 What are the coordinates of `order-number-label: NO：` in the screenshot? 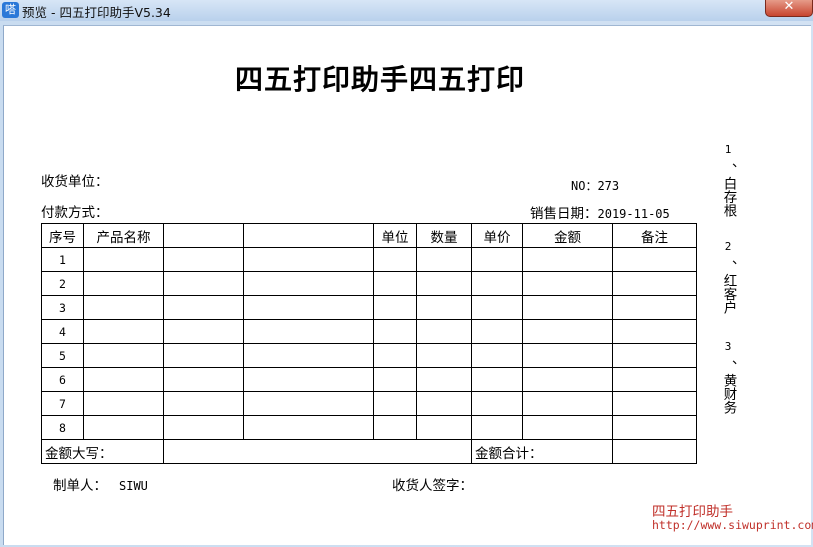 It's located at (584, 186).